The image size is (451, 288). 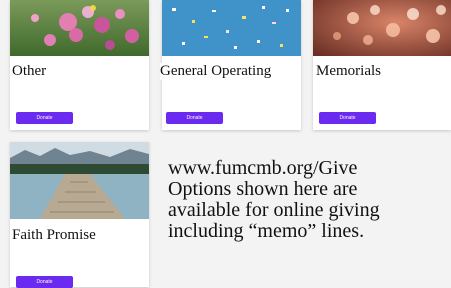 What do you see at coordinates (29, 71) in the screenshot?
I see `fund-title: Other` at bounding box center [29, 71].